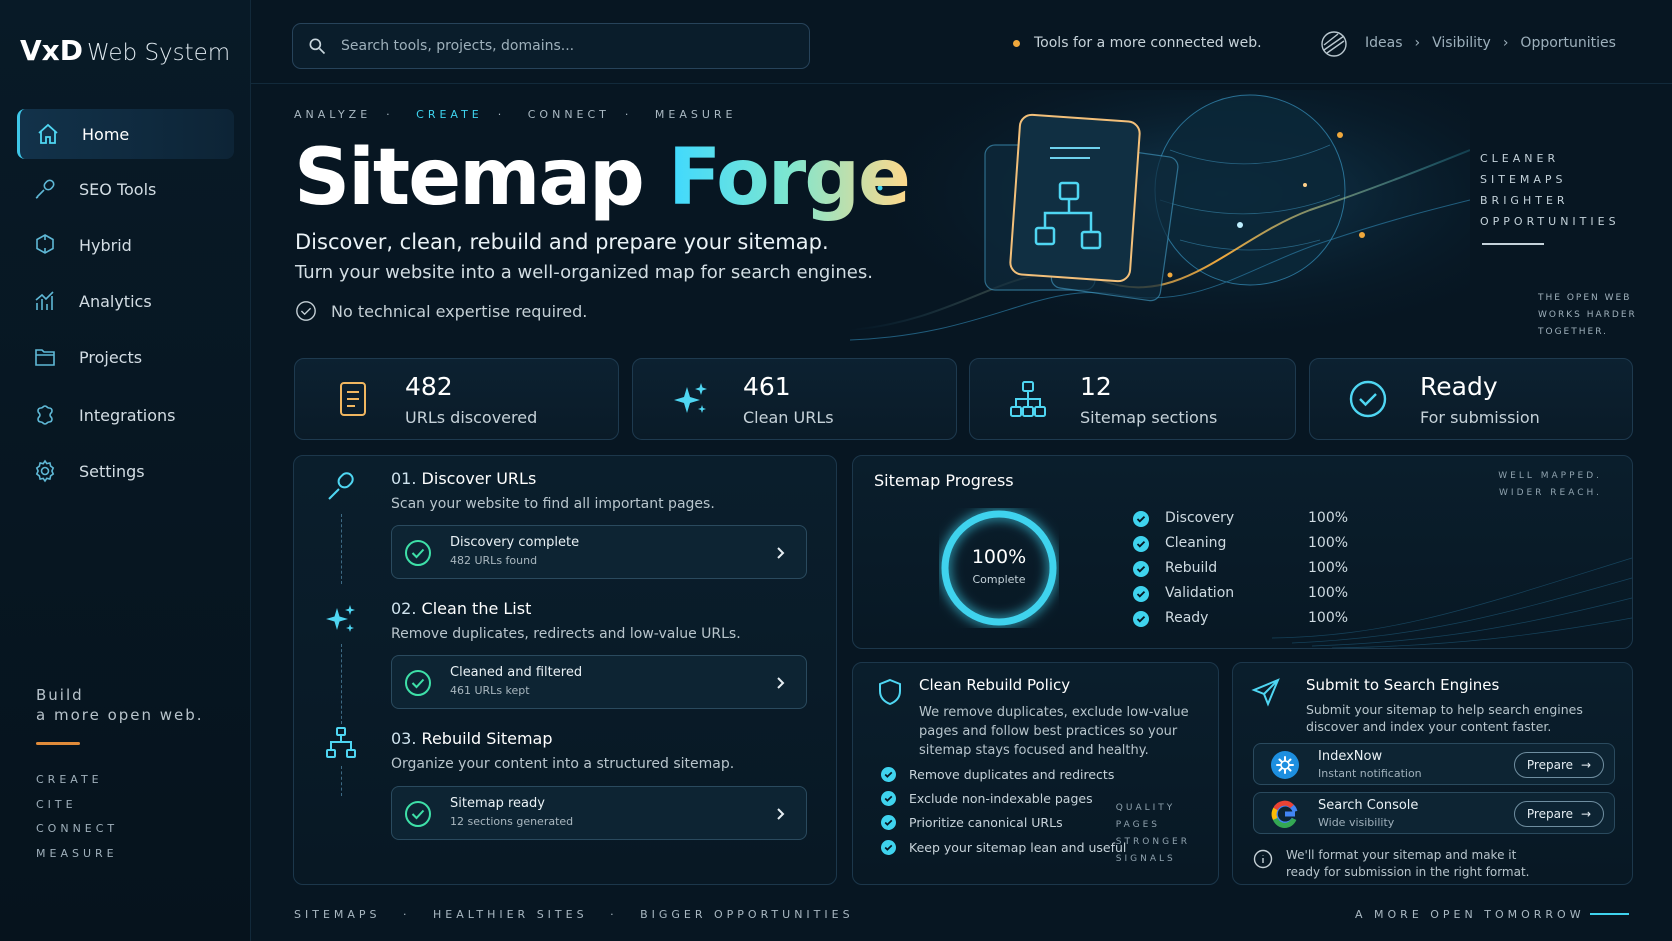 Image resolution: width=1672 pixels, height=941 pixels. Describe the element at coordinates (449, 114) in the screenshot. I see `kicker-create: CREATE` at that location.